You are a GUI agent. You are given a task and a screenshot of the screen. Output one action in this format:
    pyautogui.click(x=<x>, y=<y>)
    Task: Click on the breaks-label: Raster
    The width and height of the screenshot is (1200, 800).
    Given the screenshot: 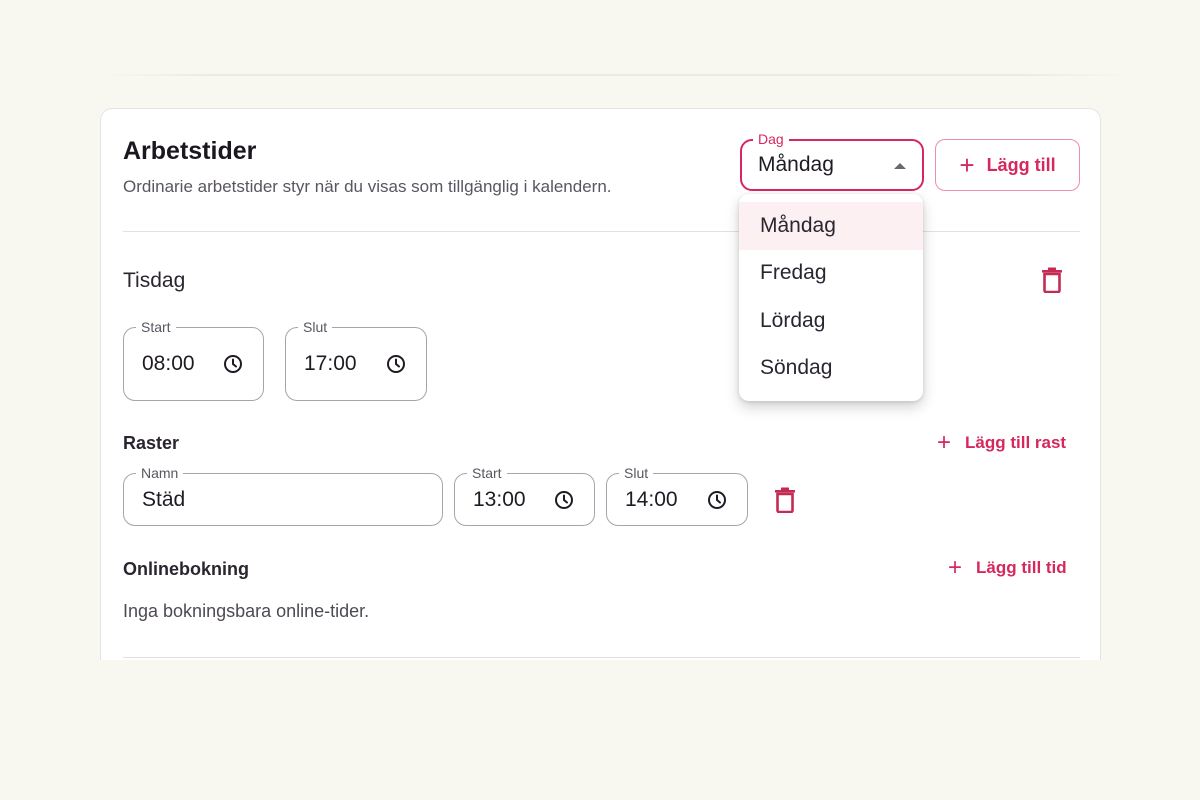 What is the action you would take?
    pyautogui.click(x=151, y=443)
    